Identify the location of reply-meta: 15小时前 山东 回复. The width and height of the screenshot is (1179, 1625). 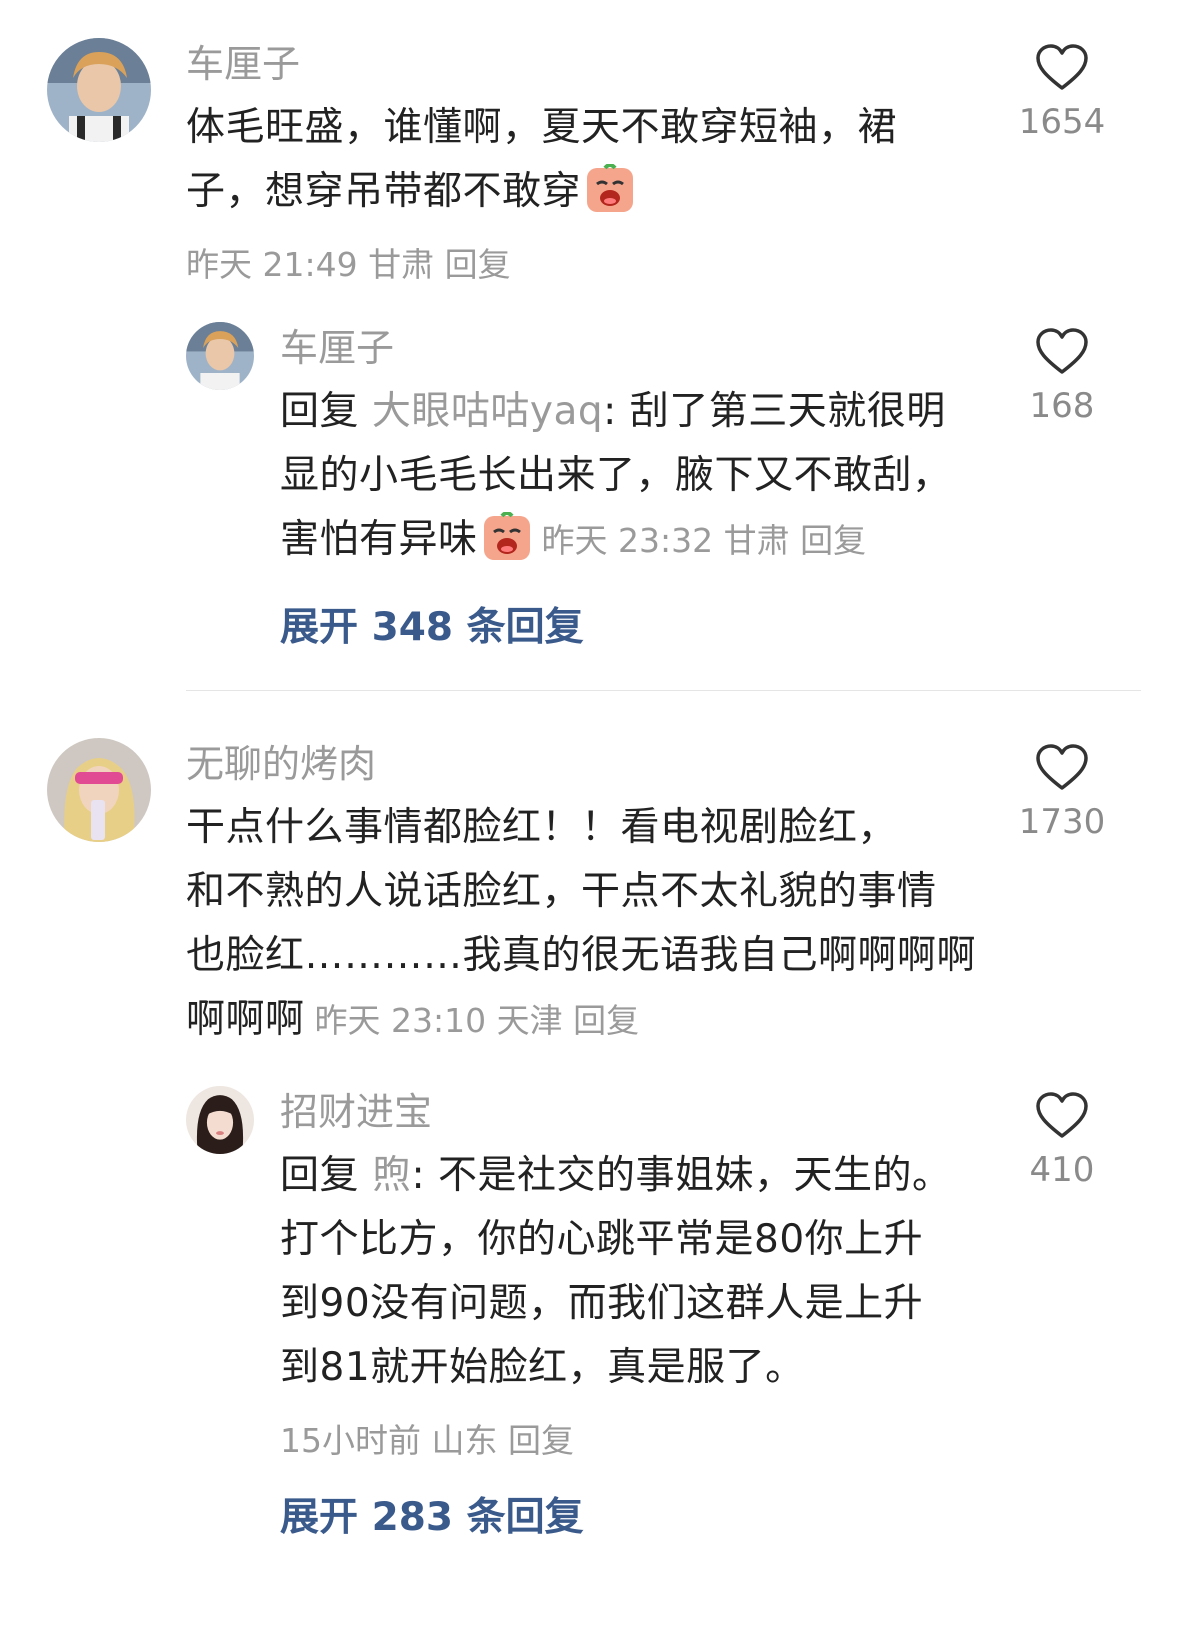
(427, 1440).